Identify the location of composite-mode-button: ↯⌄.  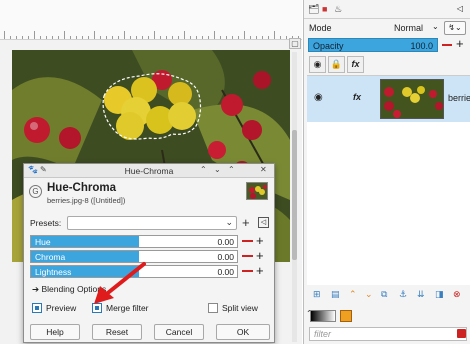
(455, 28).